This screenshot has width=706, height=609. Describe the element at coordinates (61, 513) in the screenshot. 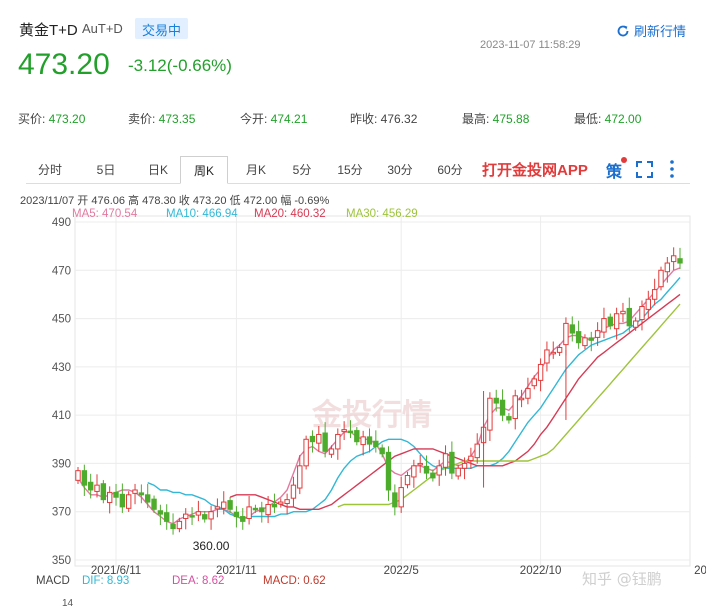

I see `y-tick-label: 370` at that location.